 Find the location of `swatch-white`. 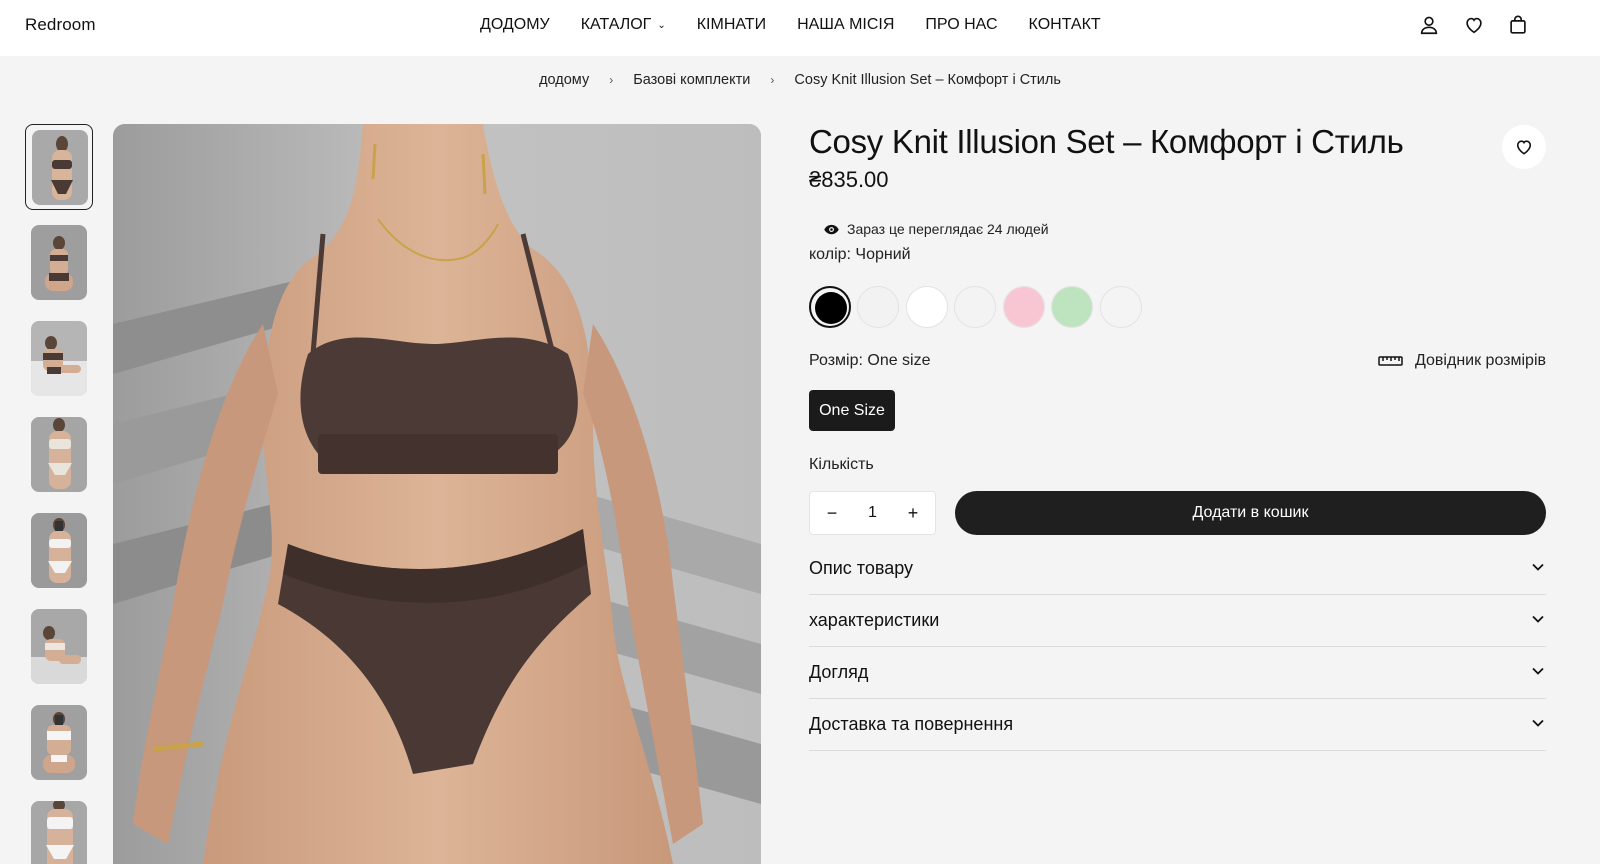

swatch-white is located at coordinates (927, 307).